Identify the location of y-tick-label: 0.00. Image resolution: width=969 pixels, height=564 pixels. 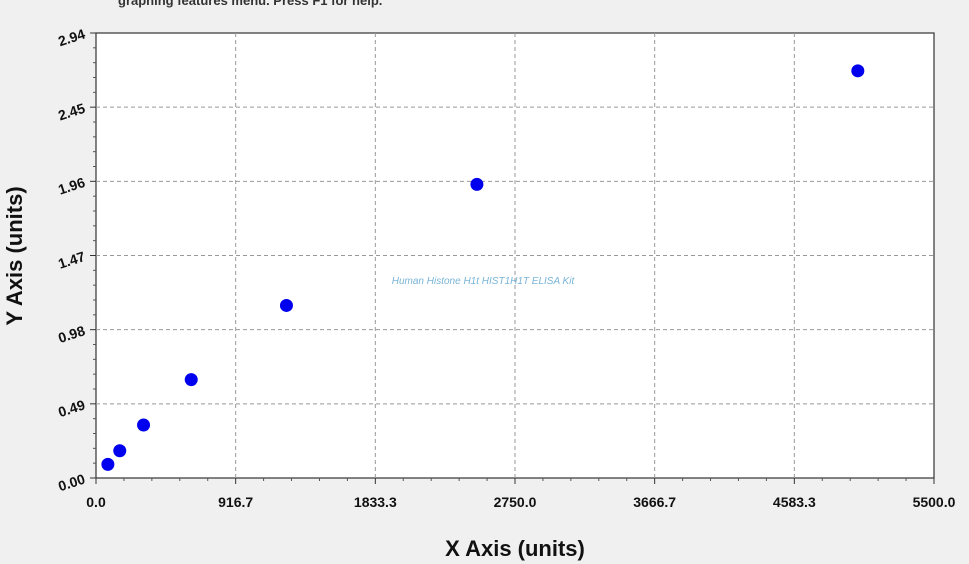
(71, 483).